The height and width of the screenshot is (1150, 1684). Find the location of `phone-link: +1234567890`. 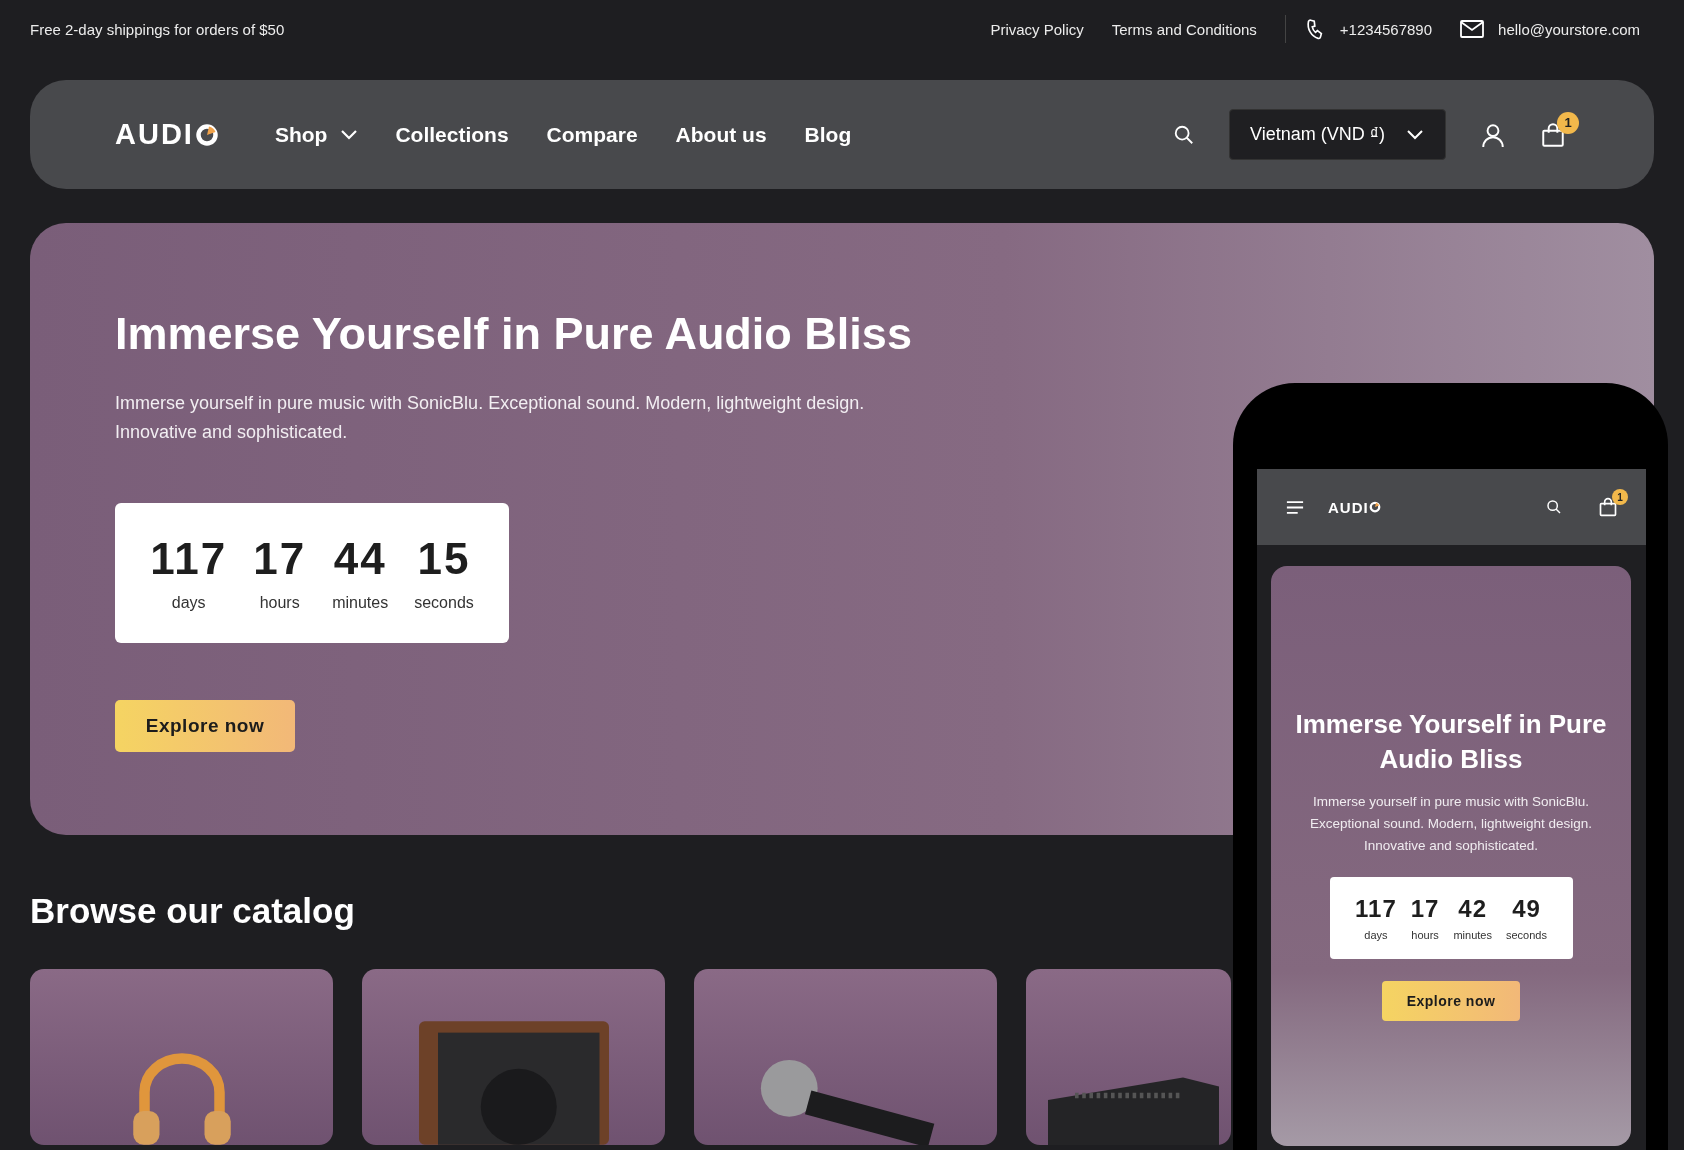

phone-link: +1234567890 is located at coordinates (1386, 29).